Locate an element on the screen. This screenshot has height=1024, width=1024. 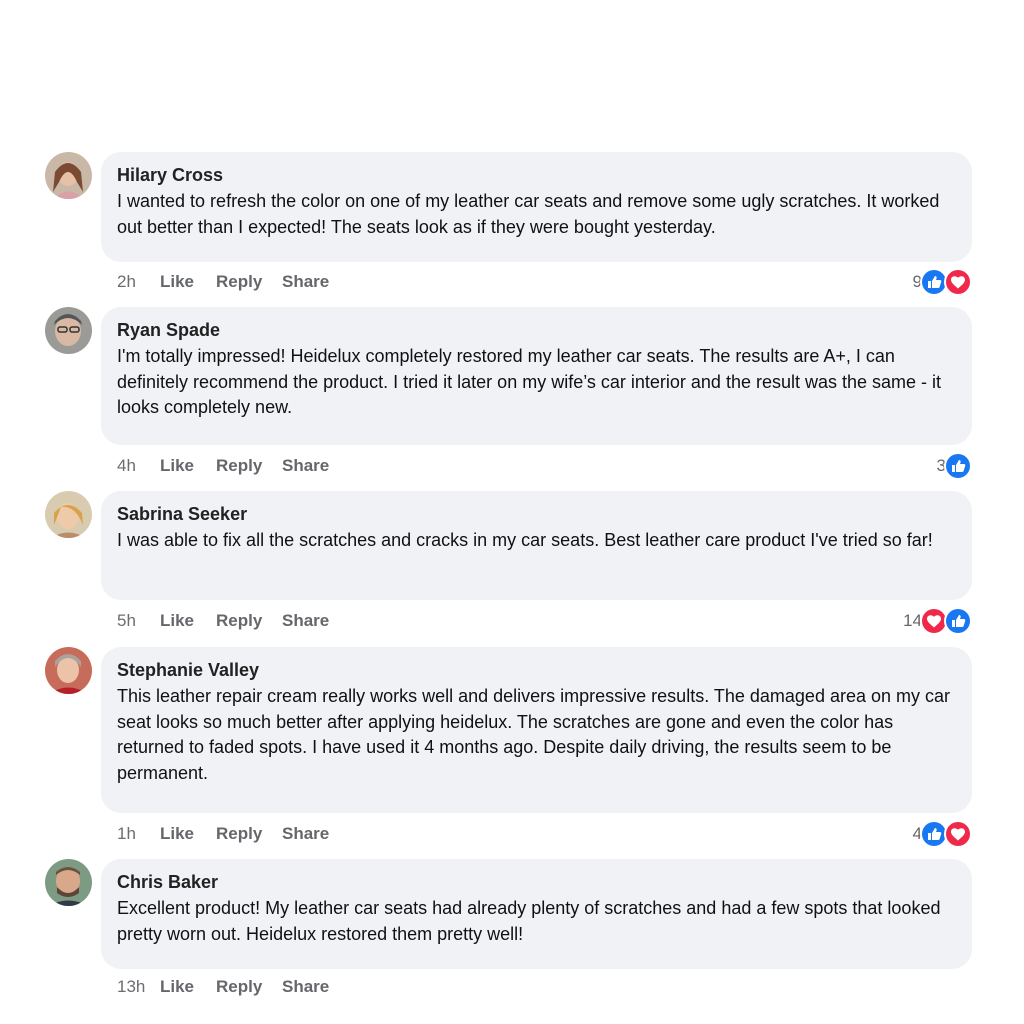
reaction-summary: 3 is located at coordinates (954, 466).